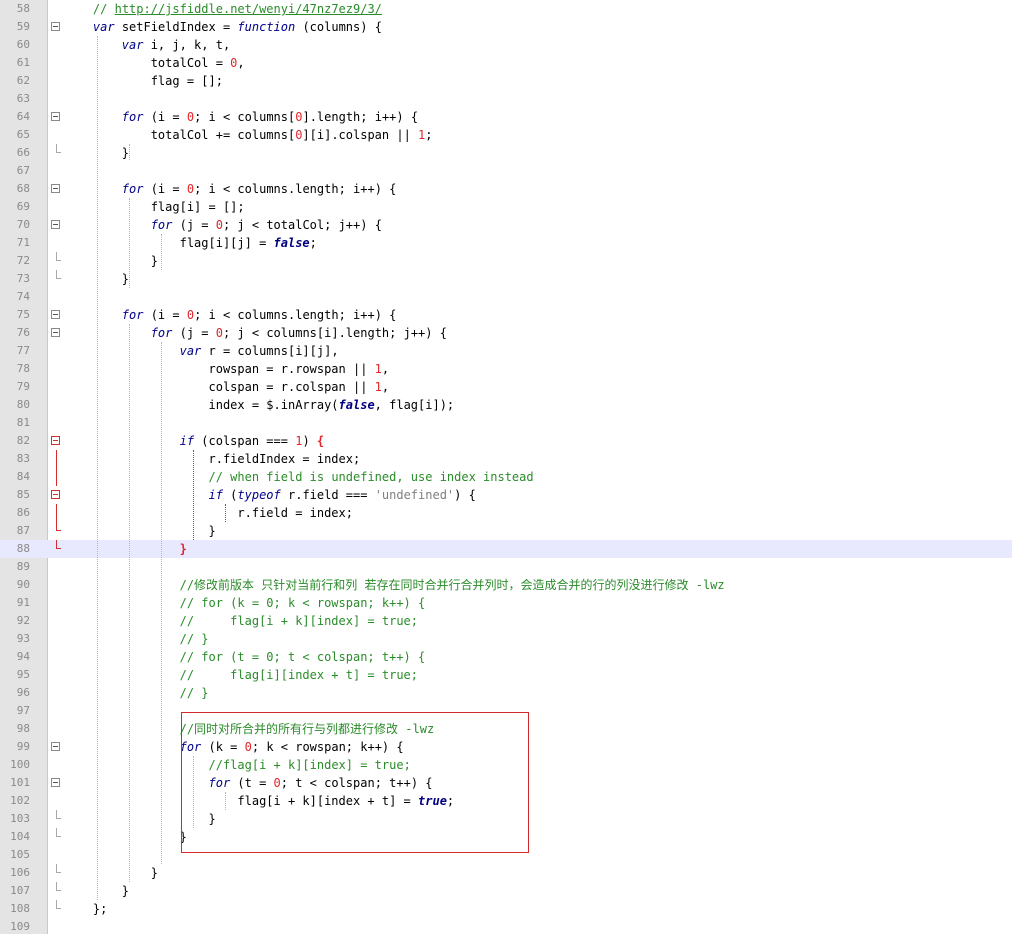 The width and height of the screenshot is (1012, 934). What do you see at coordinates (506, 63) in the screenshot?
I see `code-line: 61 totalCol = 0,` at bounding box center [506, 63].